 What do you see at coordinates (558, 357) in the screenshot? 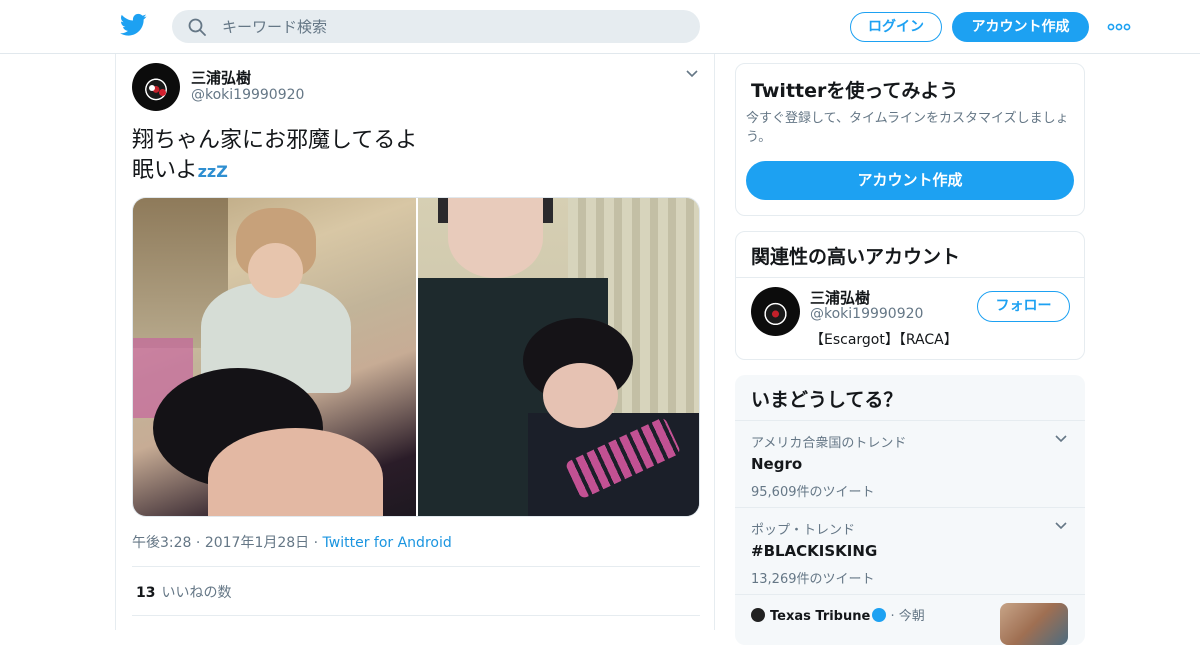
I see `photo-right` at bounding box center [558, 357].